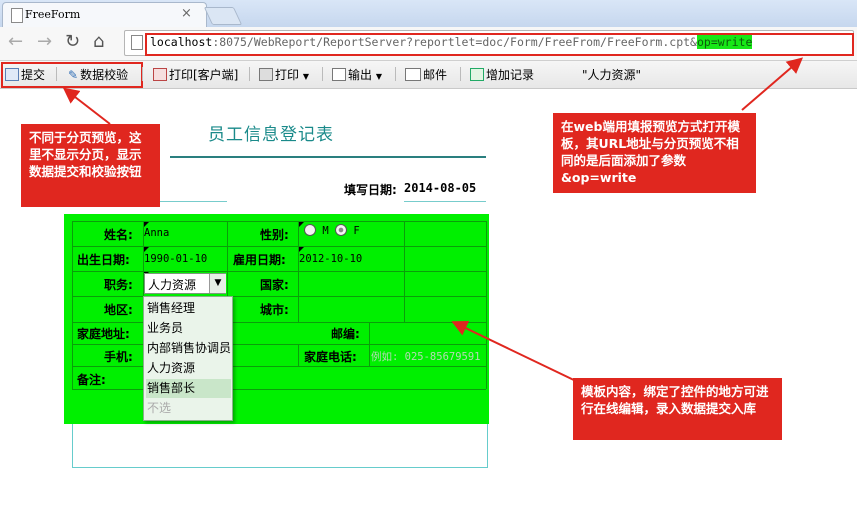 The height and width of the screenshot is (529, 857). I want to click on arrow-to-toolbar, so click(86, 106).